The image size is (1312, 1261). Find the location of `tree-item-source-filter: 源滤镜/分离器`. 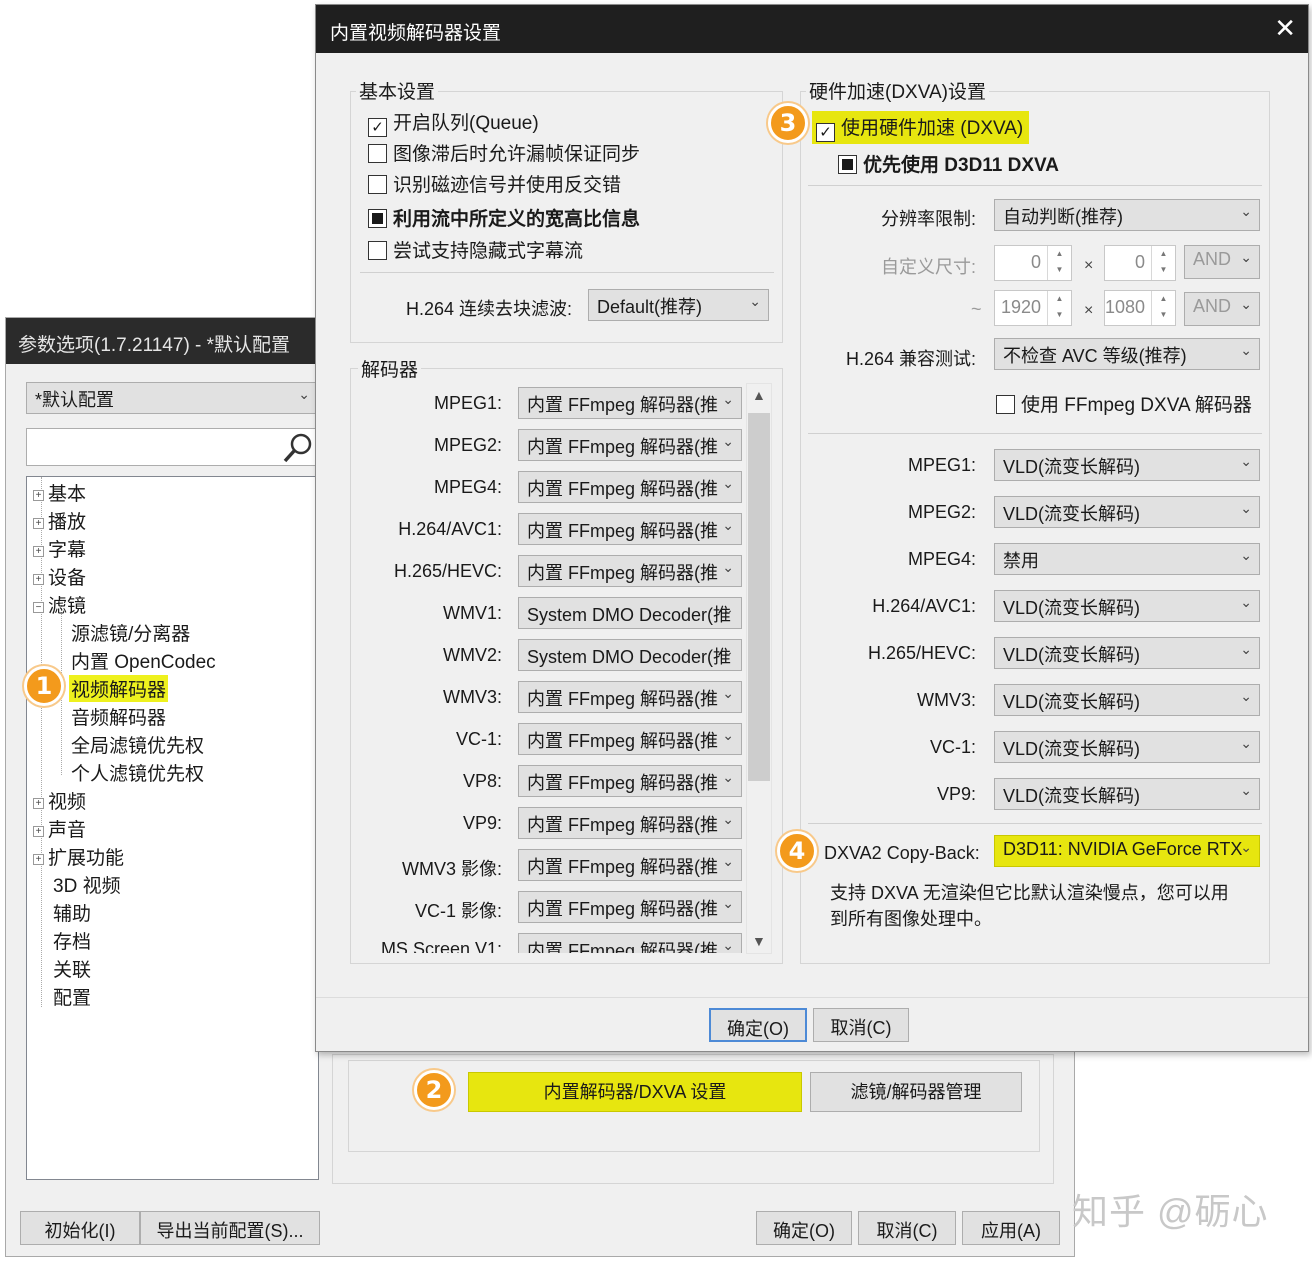

tree-item-source-filter: 源滤镜/分离器 is located at coordinates (130, 632).